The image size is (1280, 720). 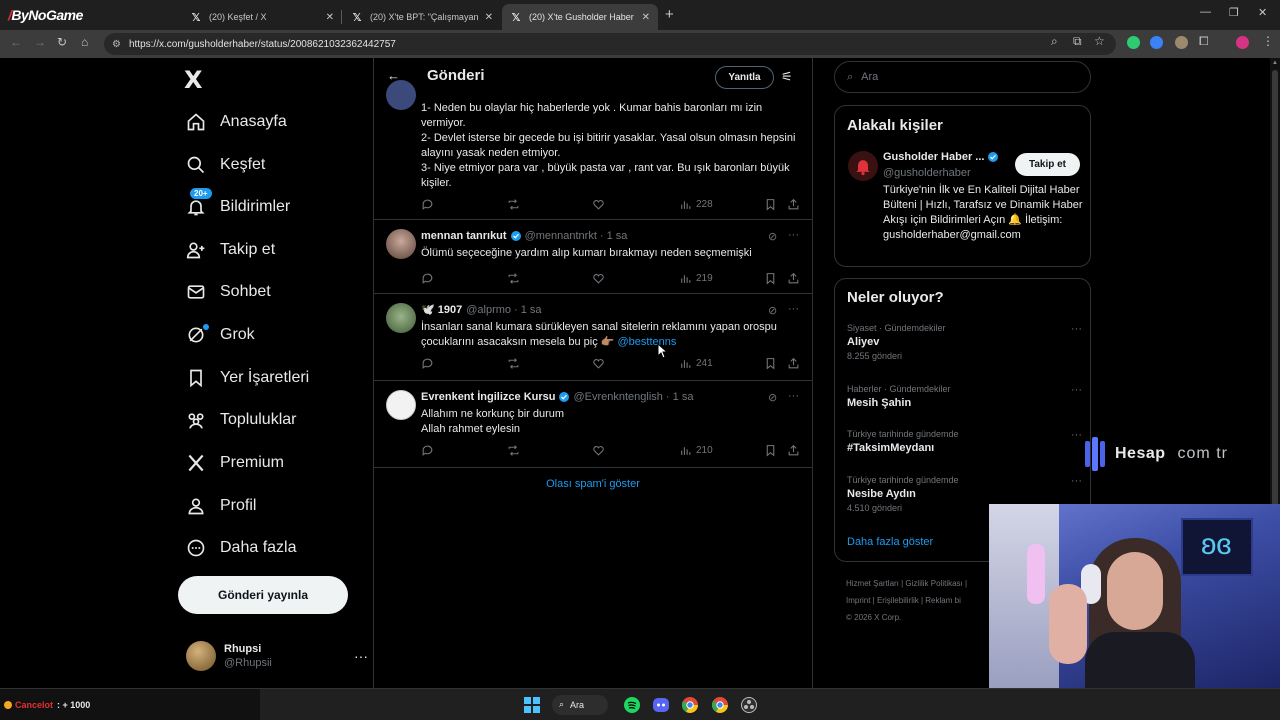 I want to click on cast-icon: ⧉, so click(x=1077, y=41).